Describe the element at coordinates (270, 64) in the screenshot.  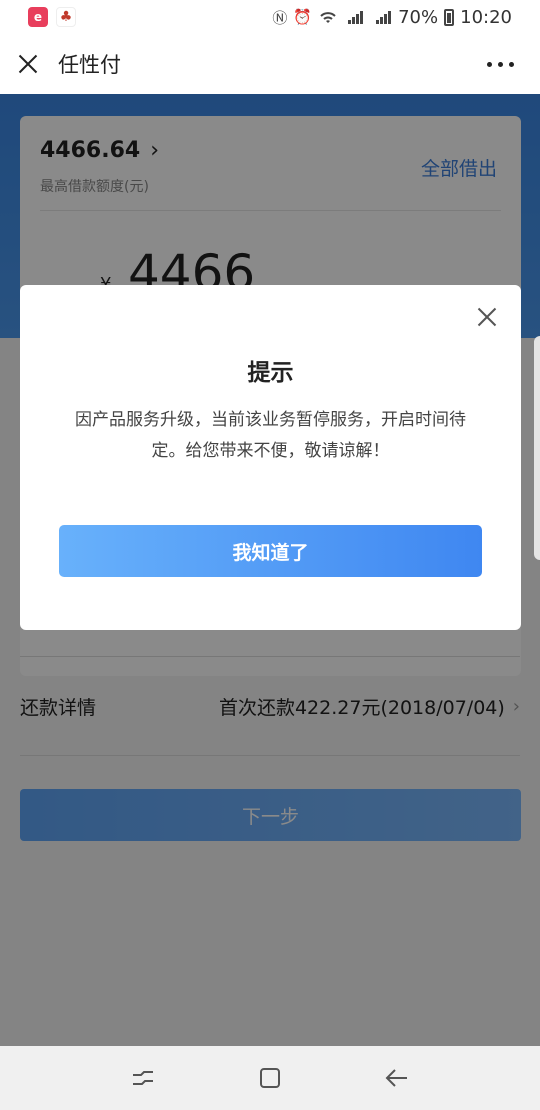
I see `title-bar: 任性付` at that location.